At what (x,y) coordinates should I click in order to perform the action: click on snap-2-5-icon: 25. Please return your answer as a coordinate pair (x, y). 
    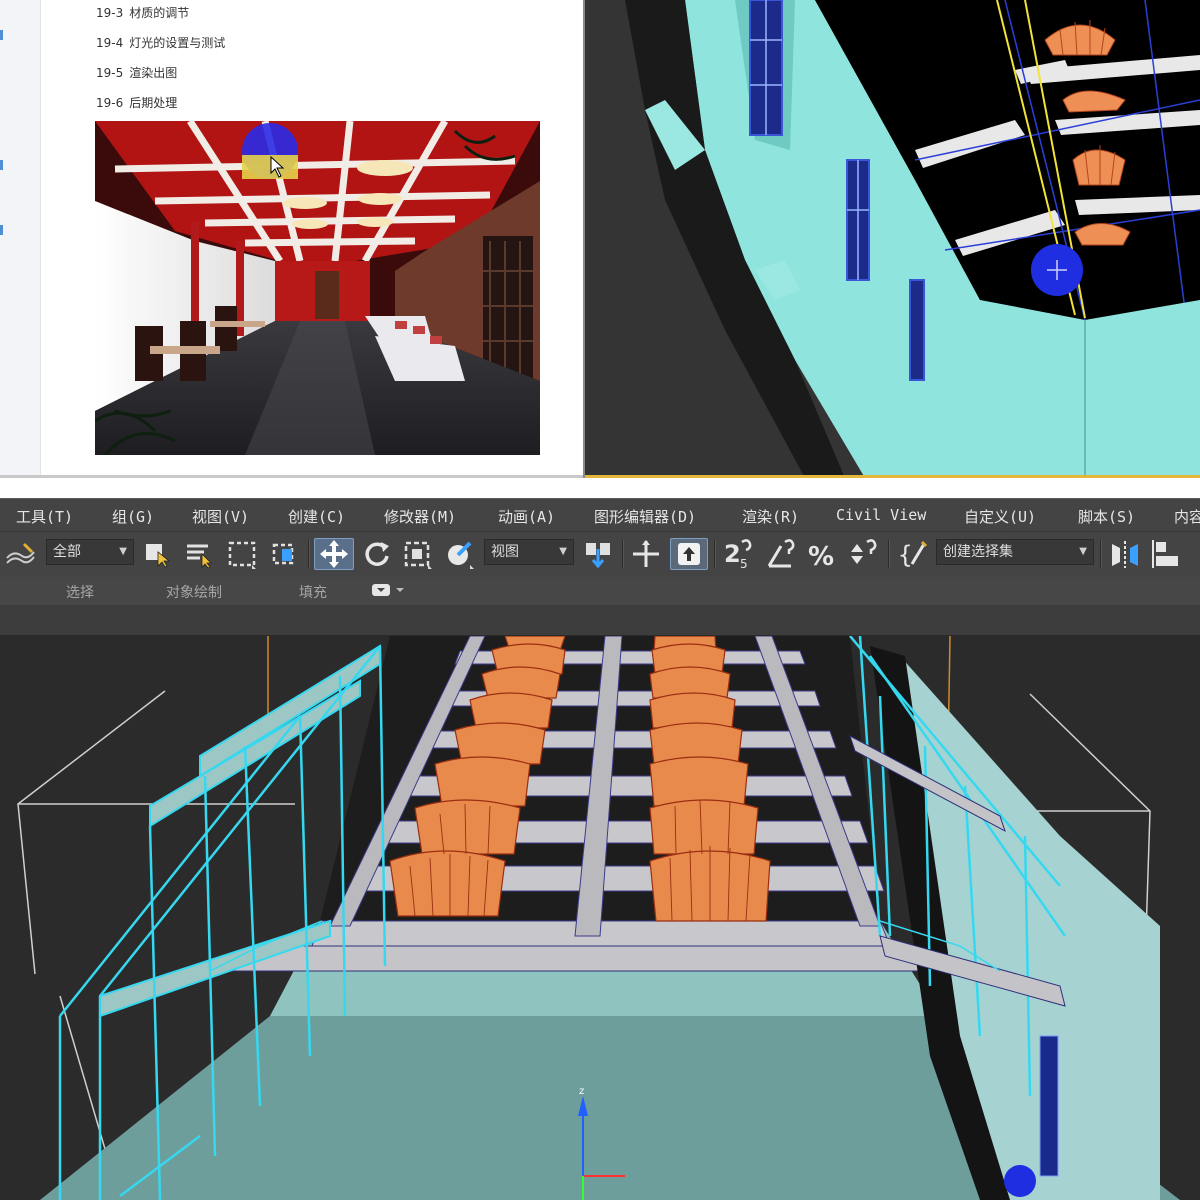
    Looking at the image, I should click on (740, 554).